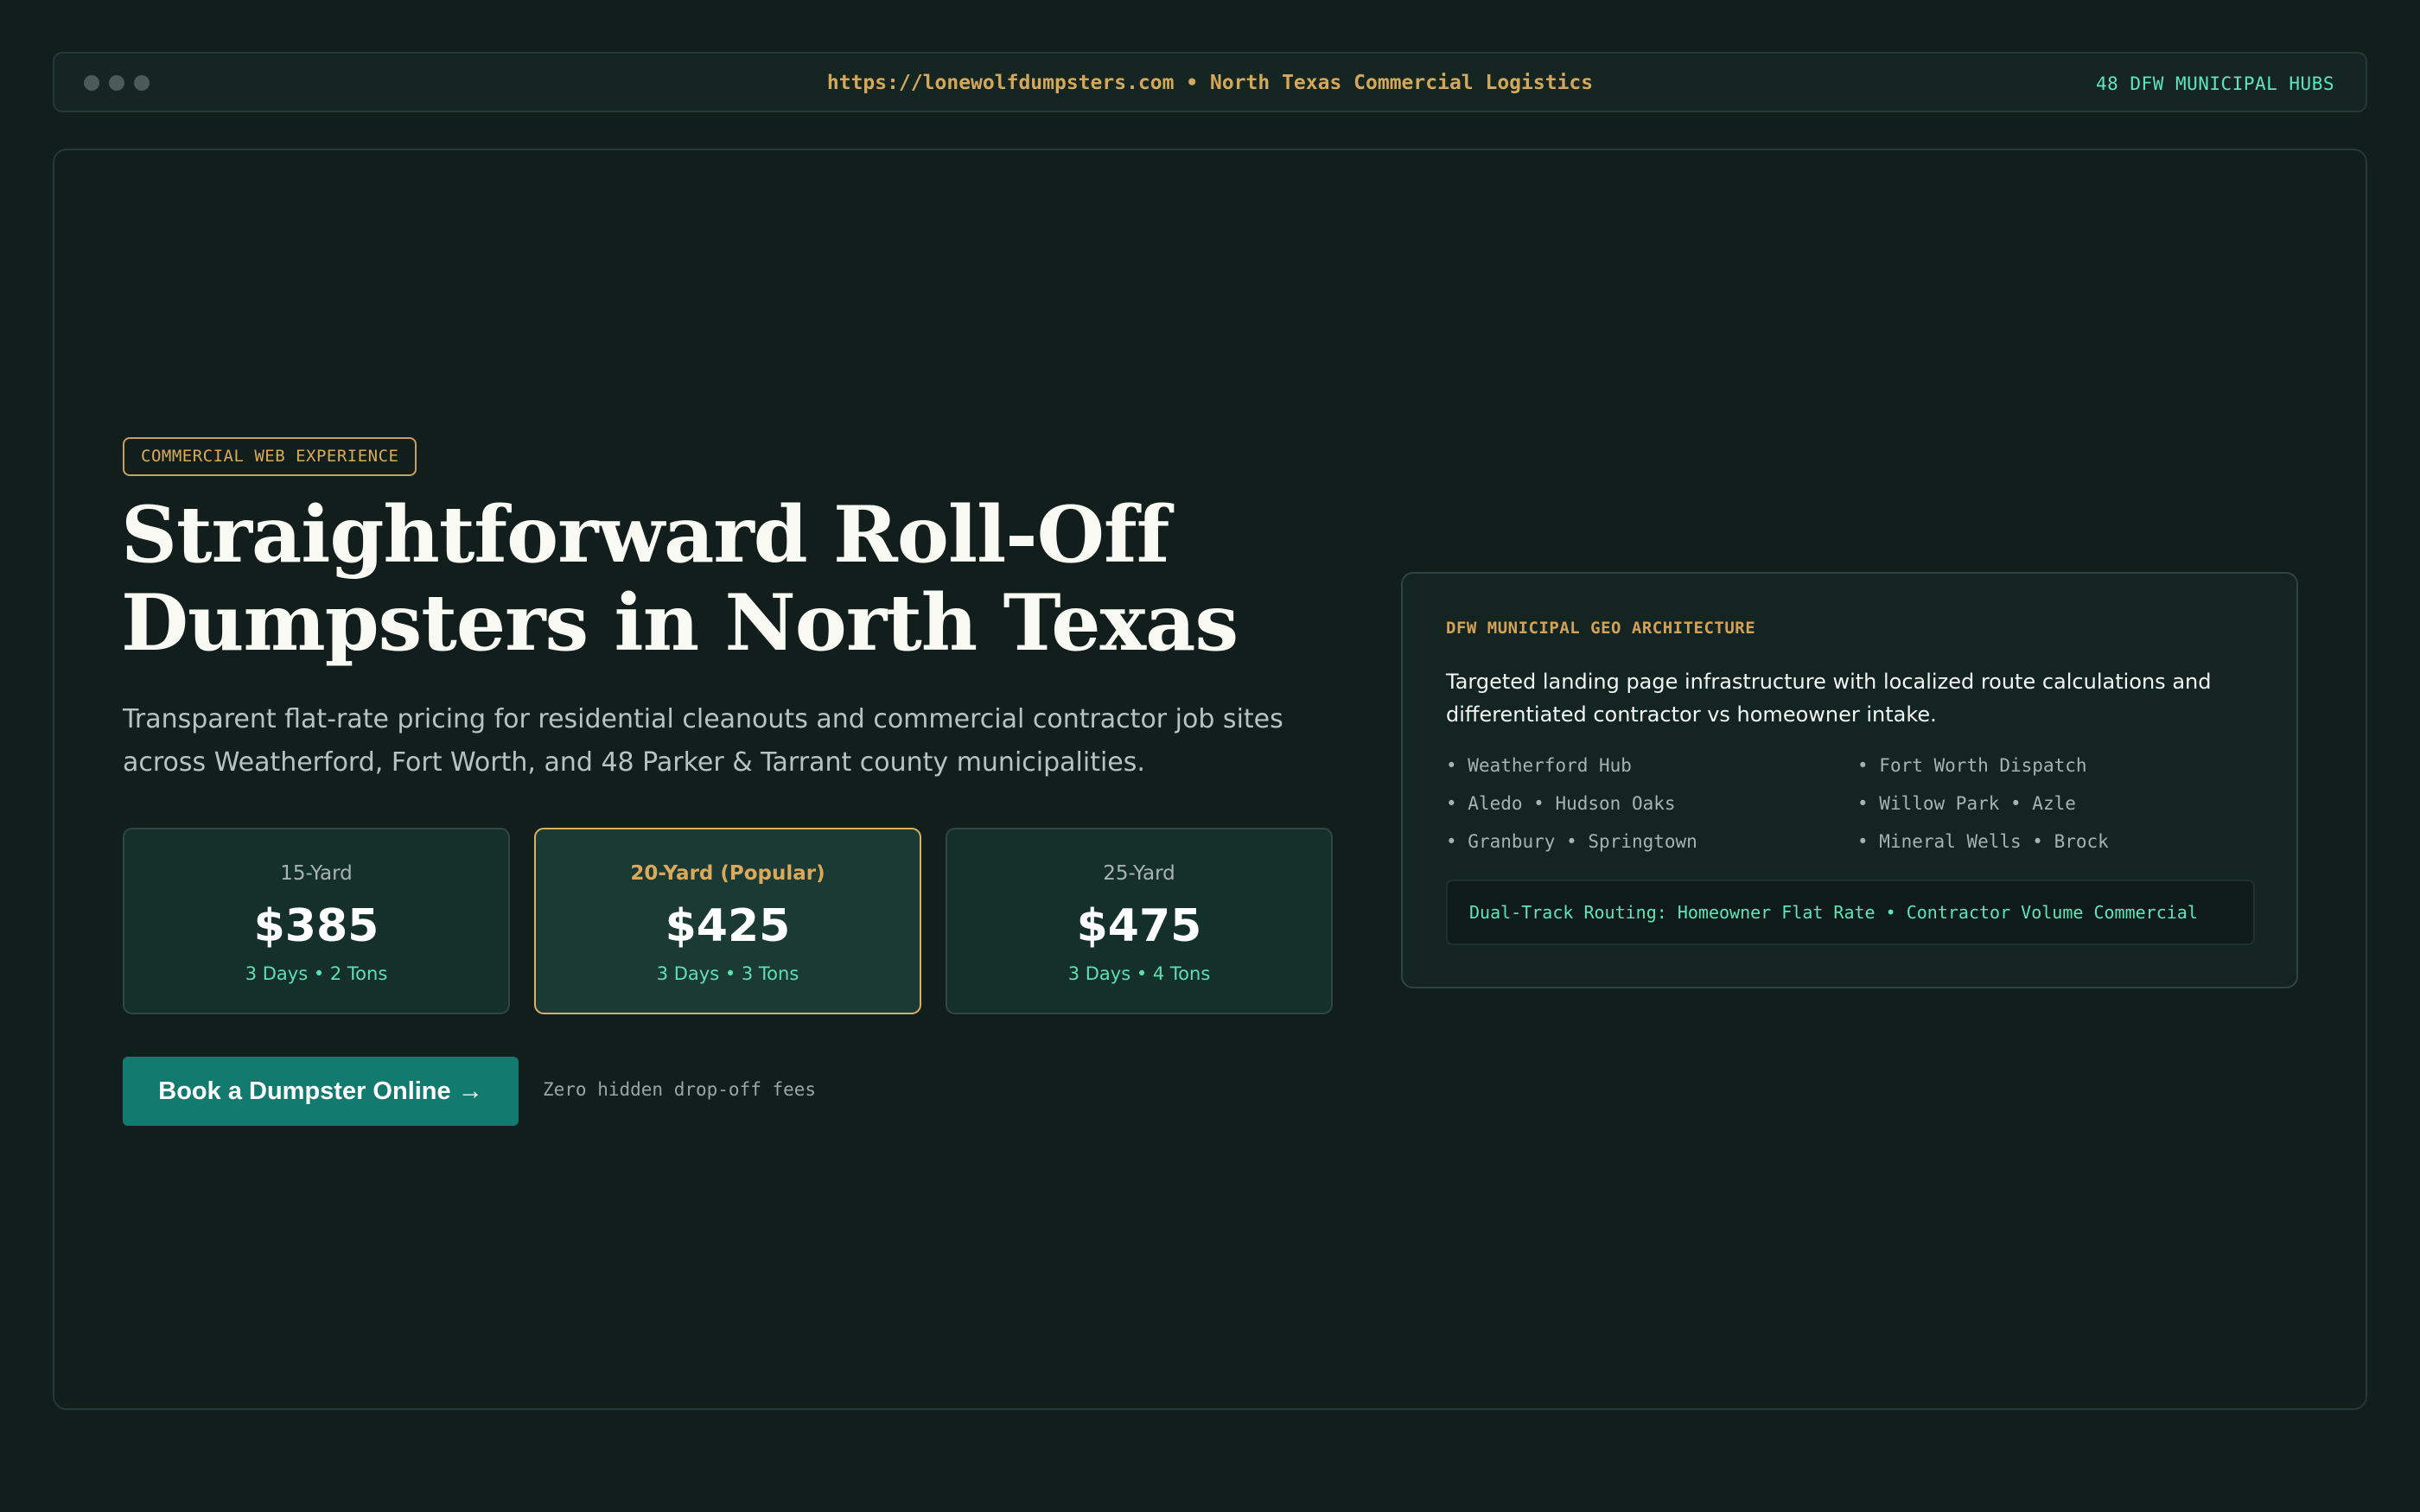  I want to click on list-item: Willow Park • Azle, so click(2057, 804).